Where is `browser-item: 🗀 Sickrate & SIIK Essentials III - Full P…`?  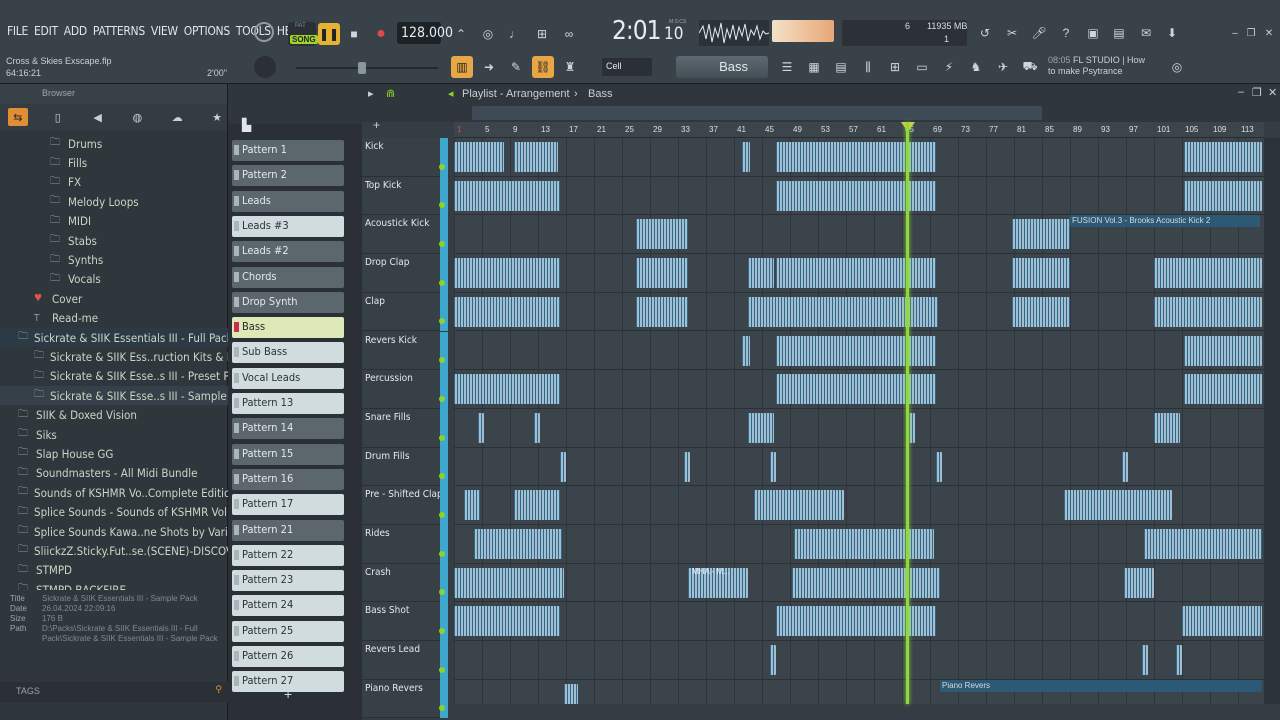 browser-item: 🗀 Sickrate & SIIK Essentials III - Full P… is located at coordinates (114, 337).